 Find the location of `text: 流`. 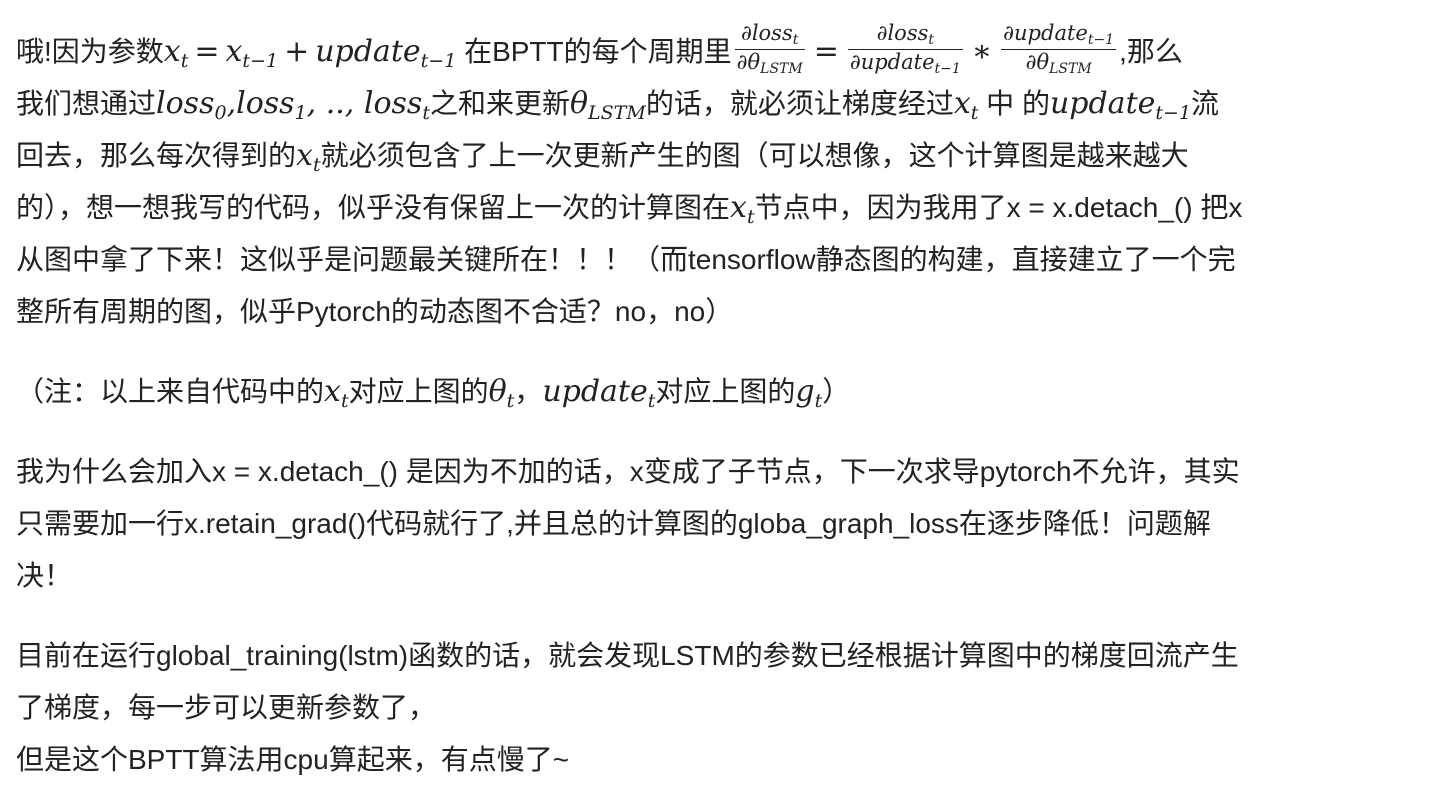

text: 流 is located at coordinates (1205, 103).